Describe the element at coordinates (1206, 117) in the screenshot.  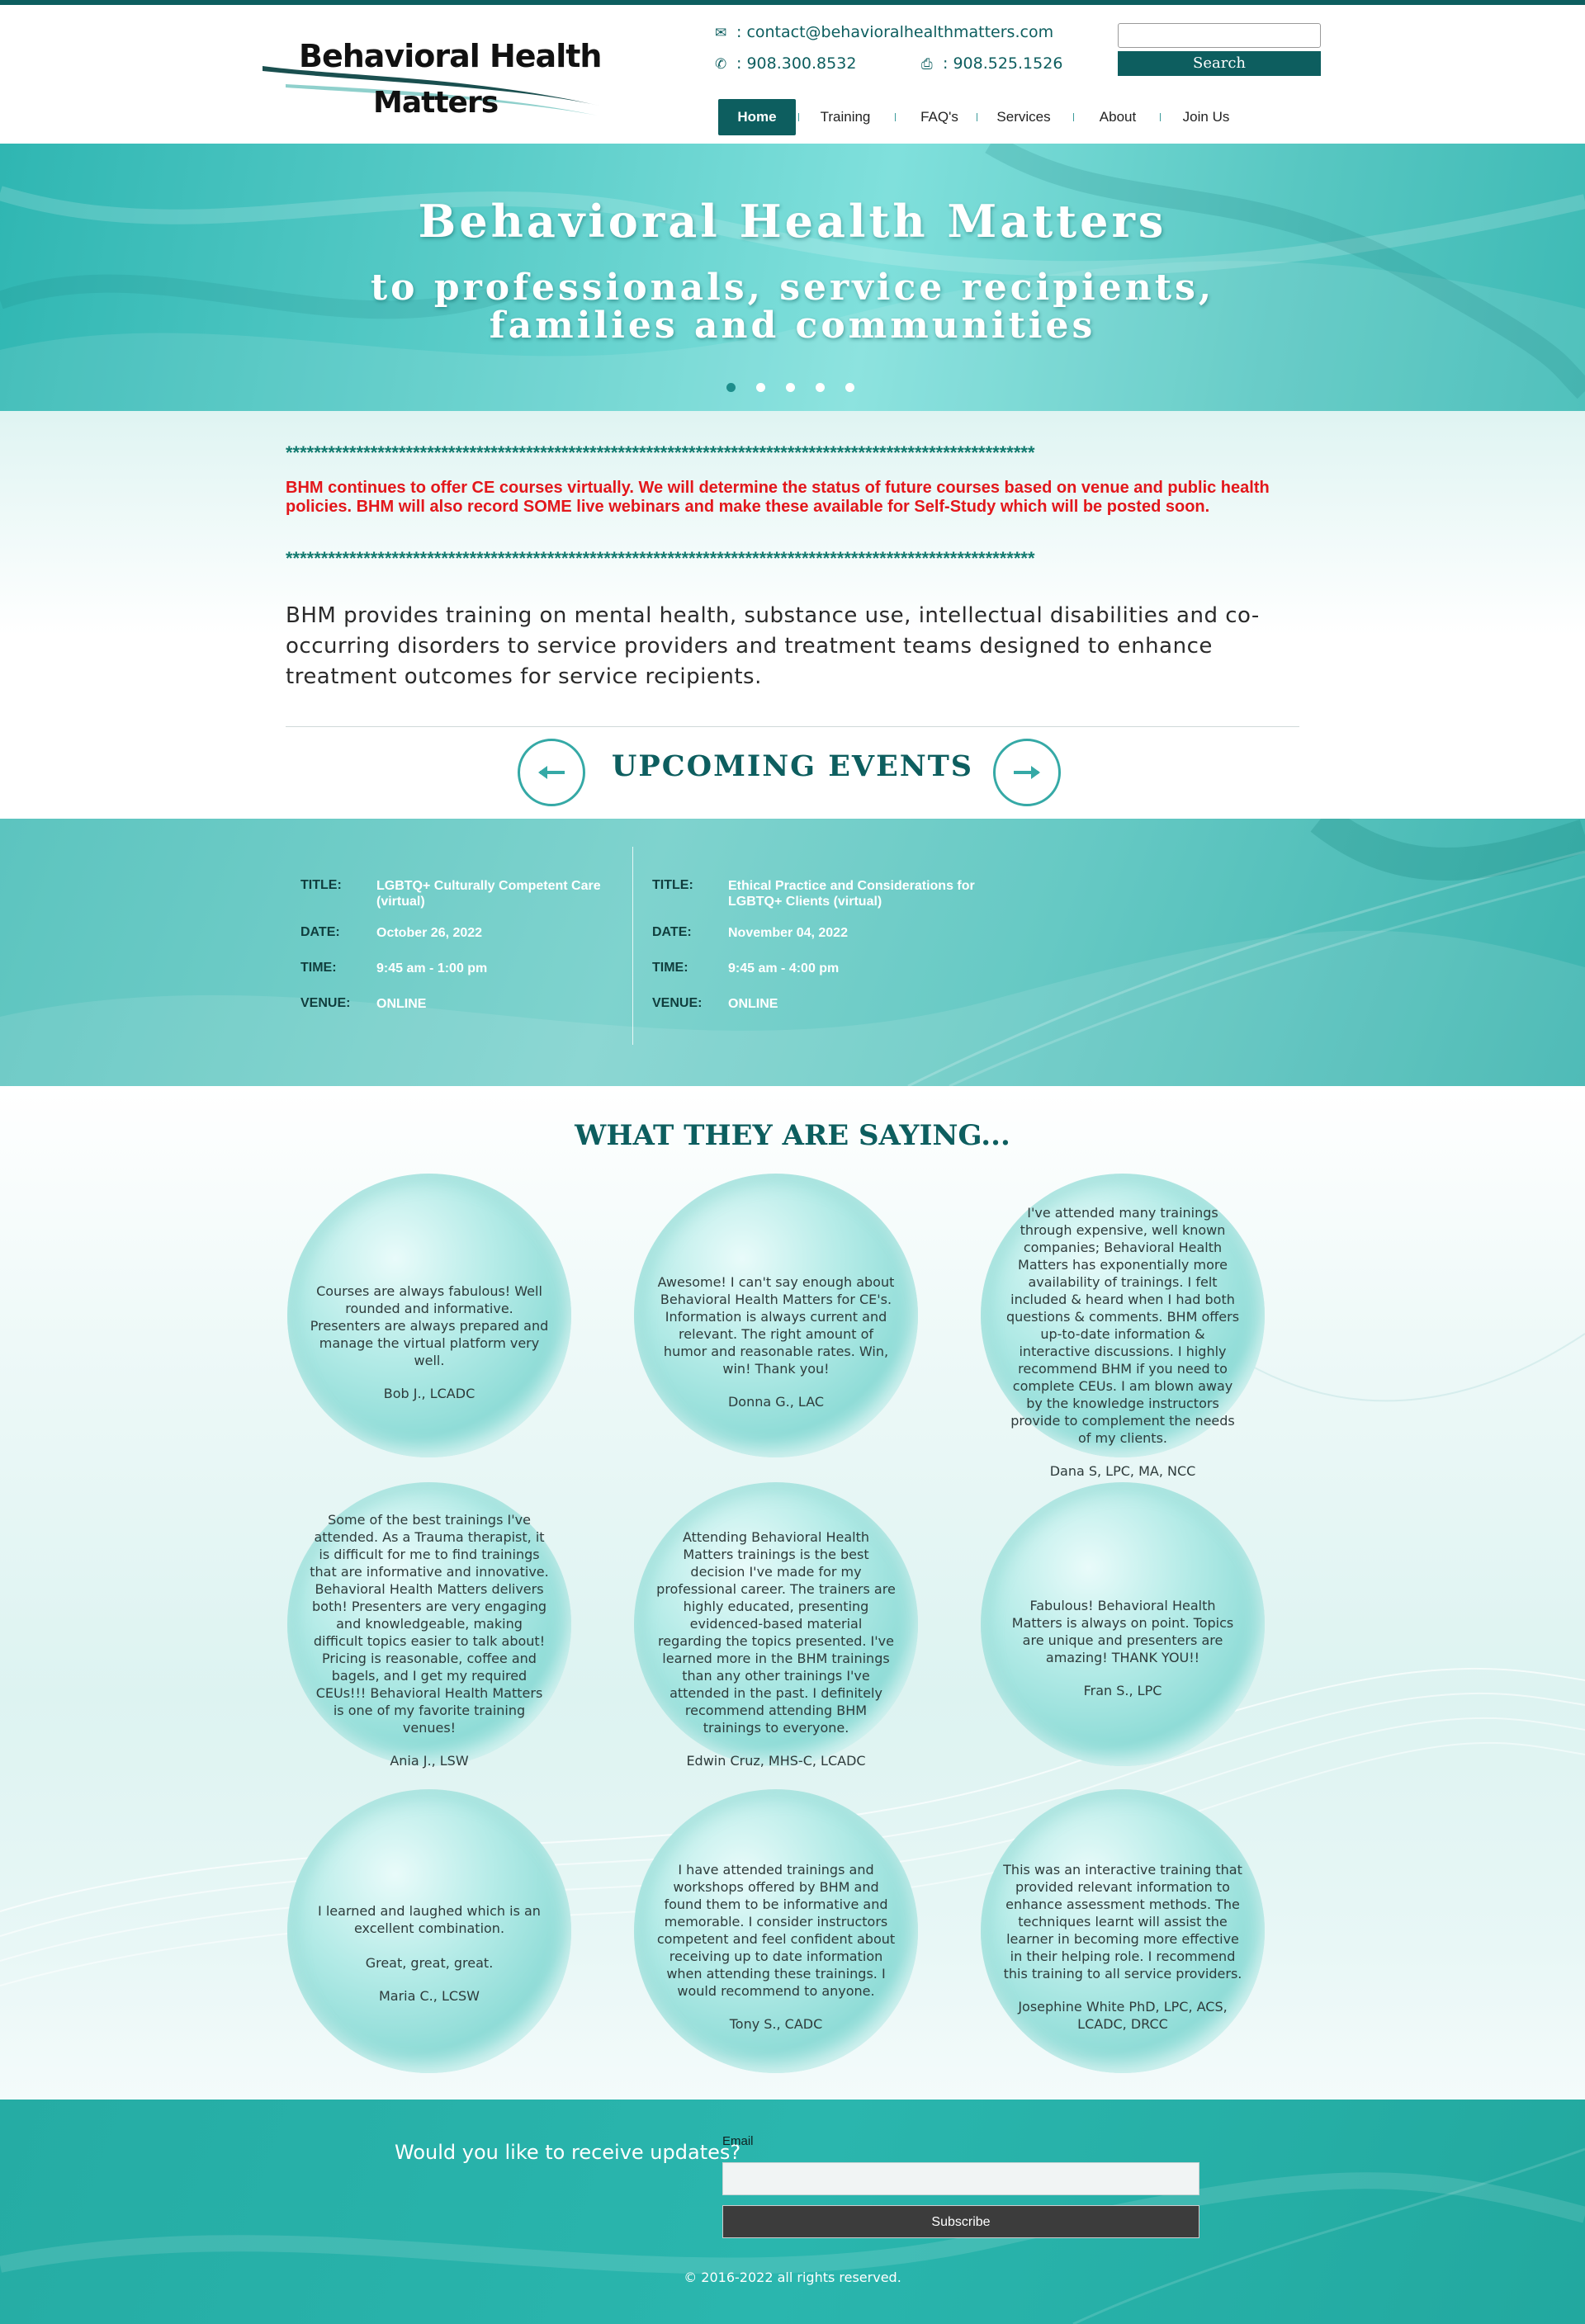
I see `nav-join-us: Join Us` at that location.